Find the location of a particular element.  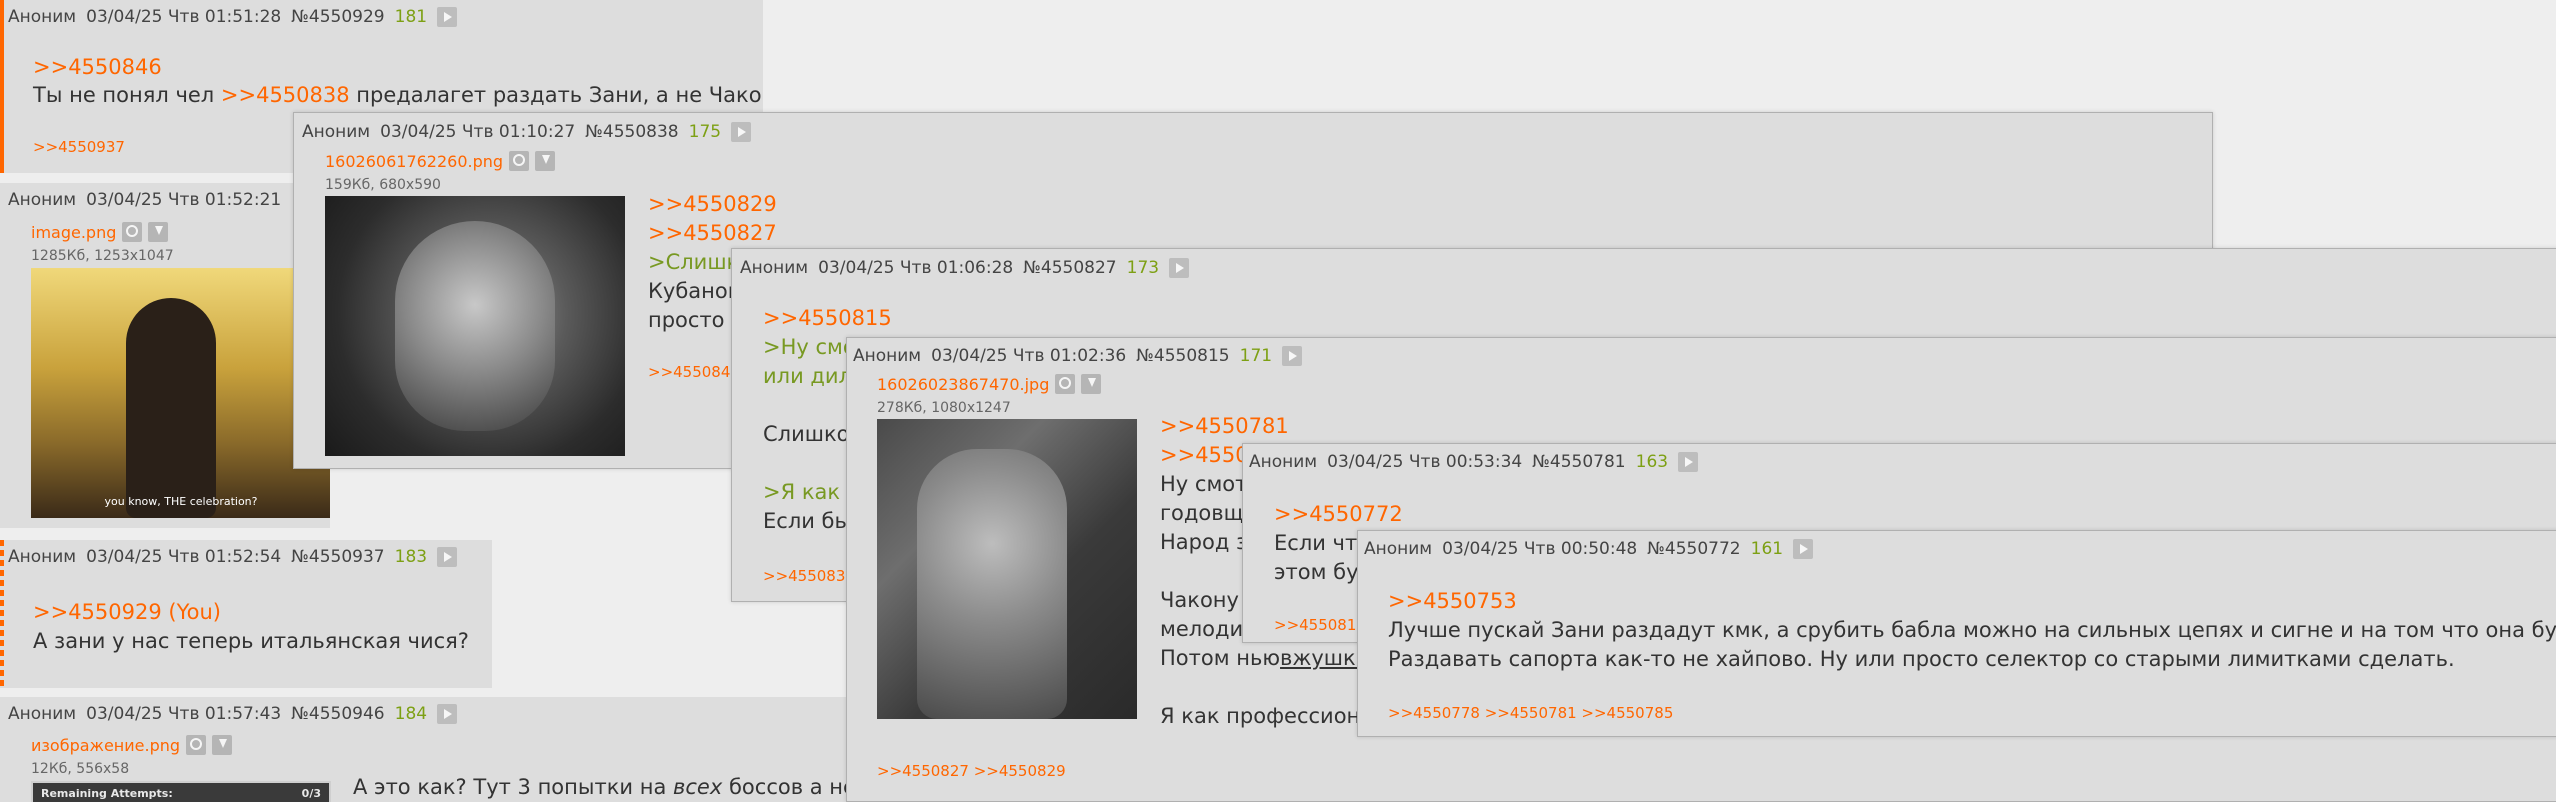

file-link: 16026061762260.png is located at coordinates (414, 161).